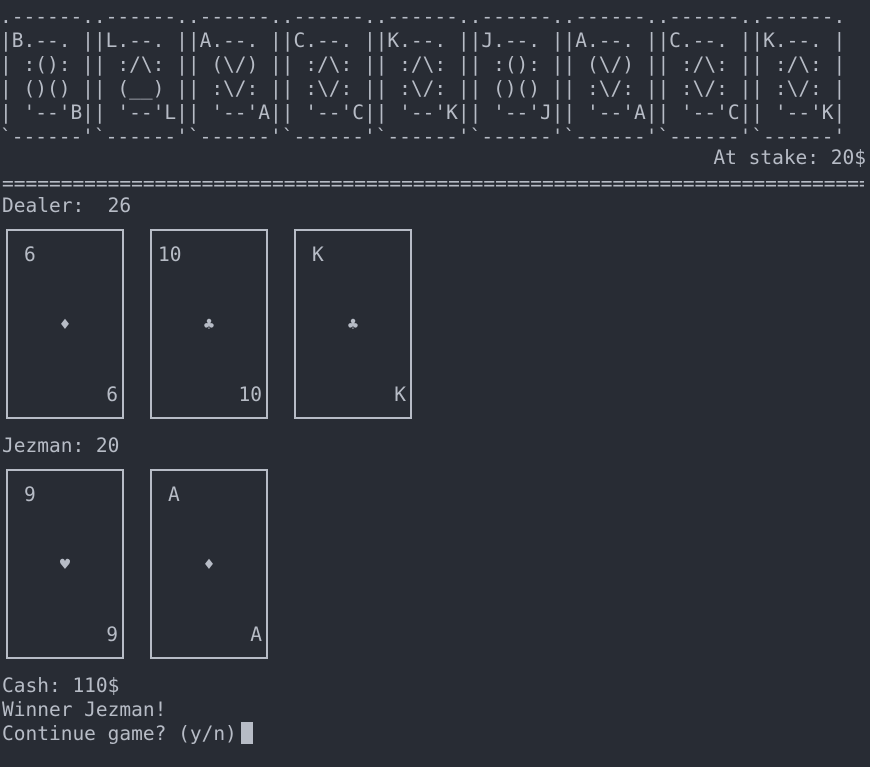 This screenshot has width=870, height=767. I want to click on dealer-score: Dealer: 26, so click(67, 205).